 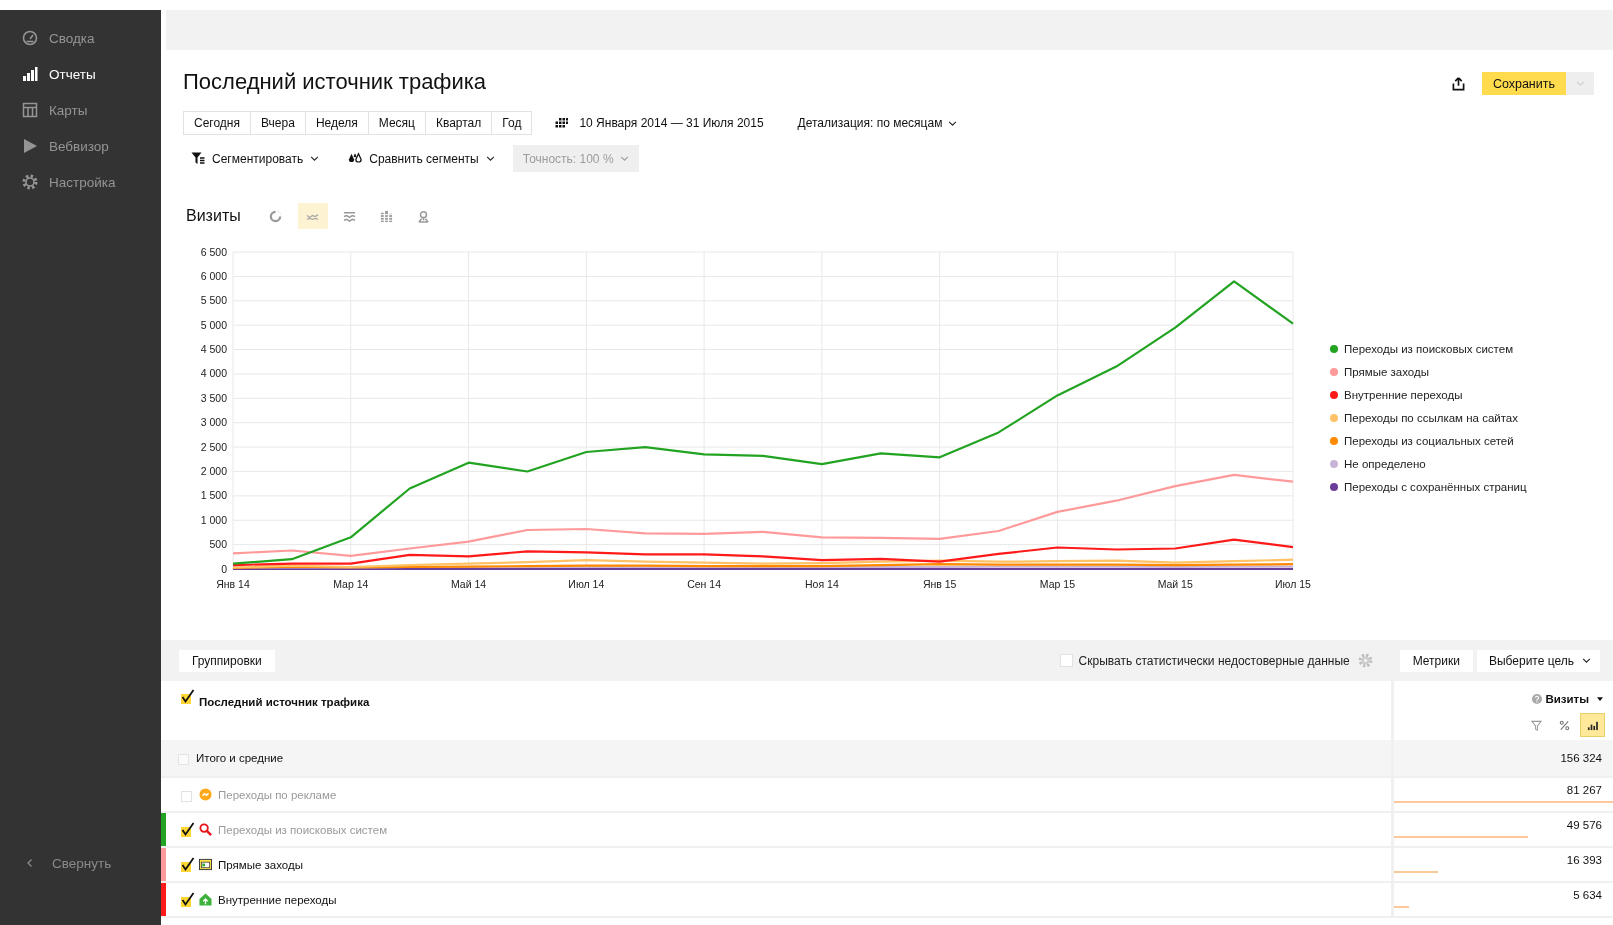 What do you see at coordinates (350, 216) in the screenshot?
I see `stacked-lines-icon` at bounding box center [350, 216].